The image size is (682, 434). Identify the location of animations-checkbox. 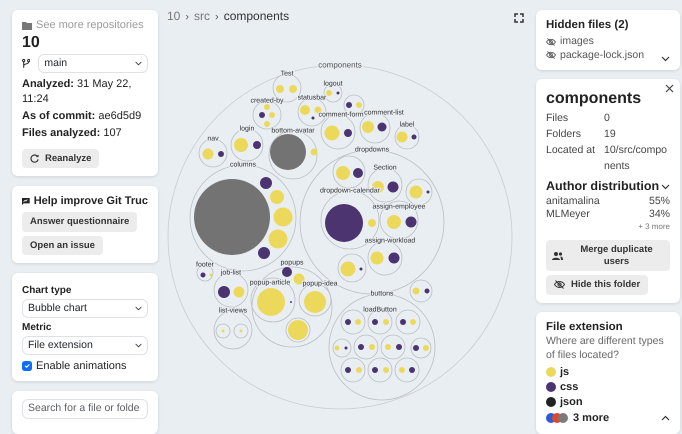
(27, 366).